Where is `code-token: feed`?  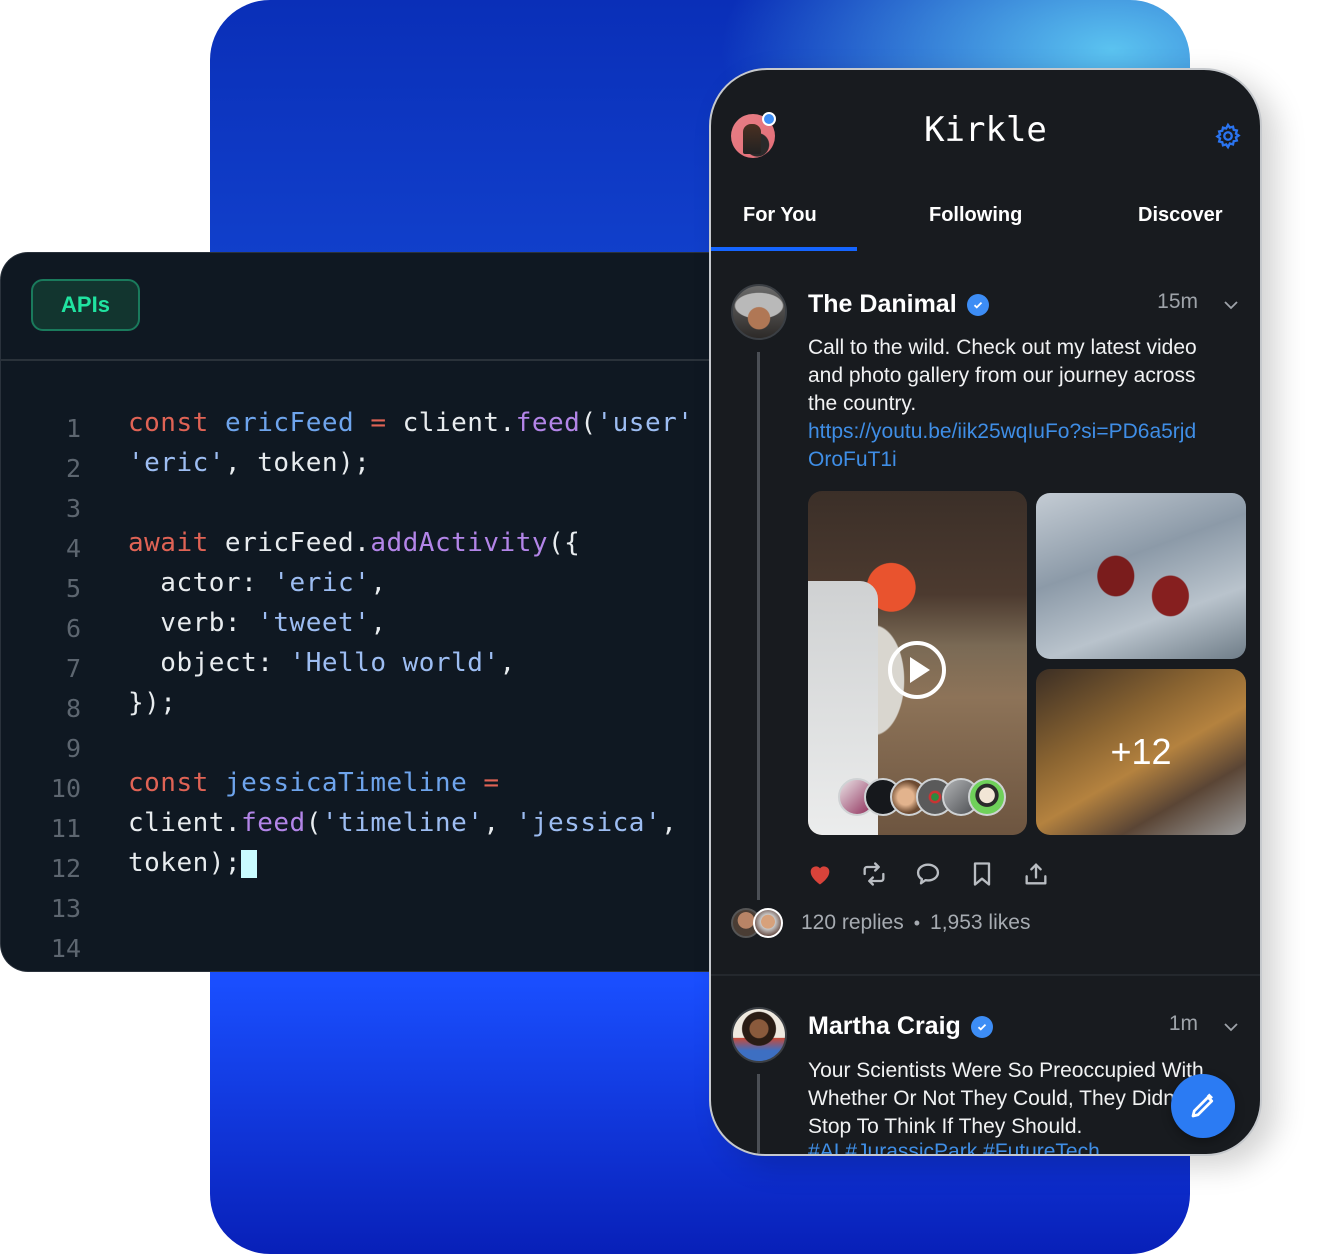 code-token: feed is located at coordinates (548, 423).